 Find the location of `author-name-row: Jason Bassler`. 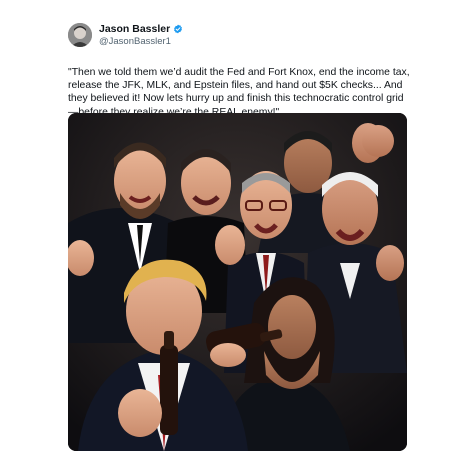

author-name-row: Jason Bassler is located at coordinates (141, 29).